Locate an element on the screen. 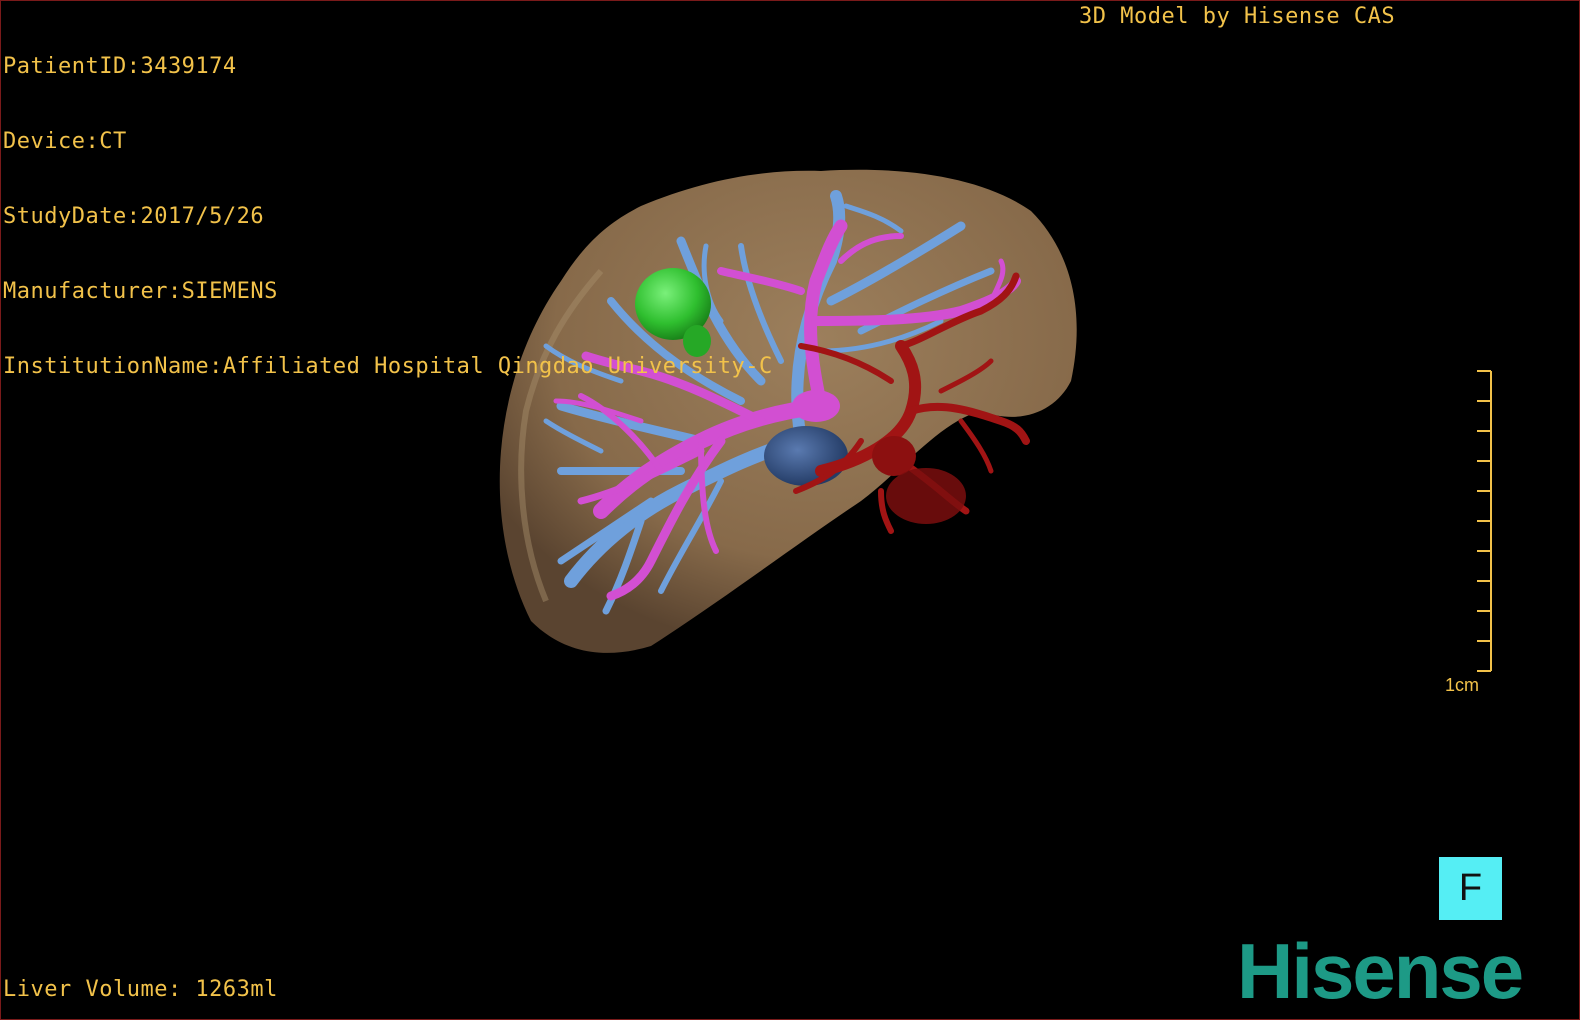 Image resolution: width=1580 pixels, height=1020 pixels. hisense-logo-text: Hisense is located at coordinates (1380, 971).